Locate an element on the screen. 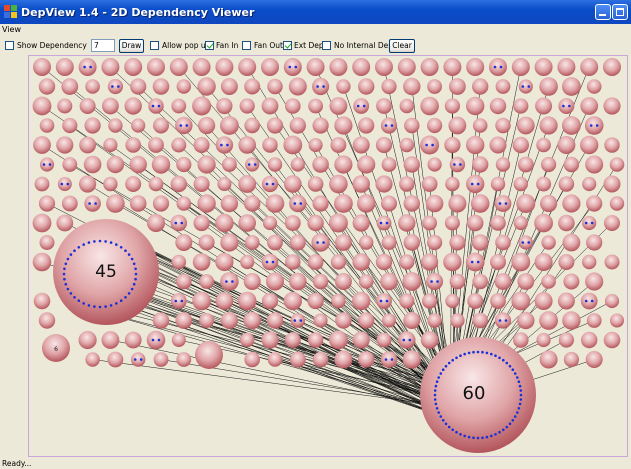  allow-popup-checkbox is located at coordinates (154, 45).